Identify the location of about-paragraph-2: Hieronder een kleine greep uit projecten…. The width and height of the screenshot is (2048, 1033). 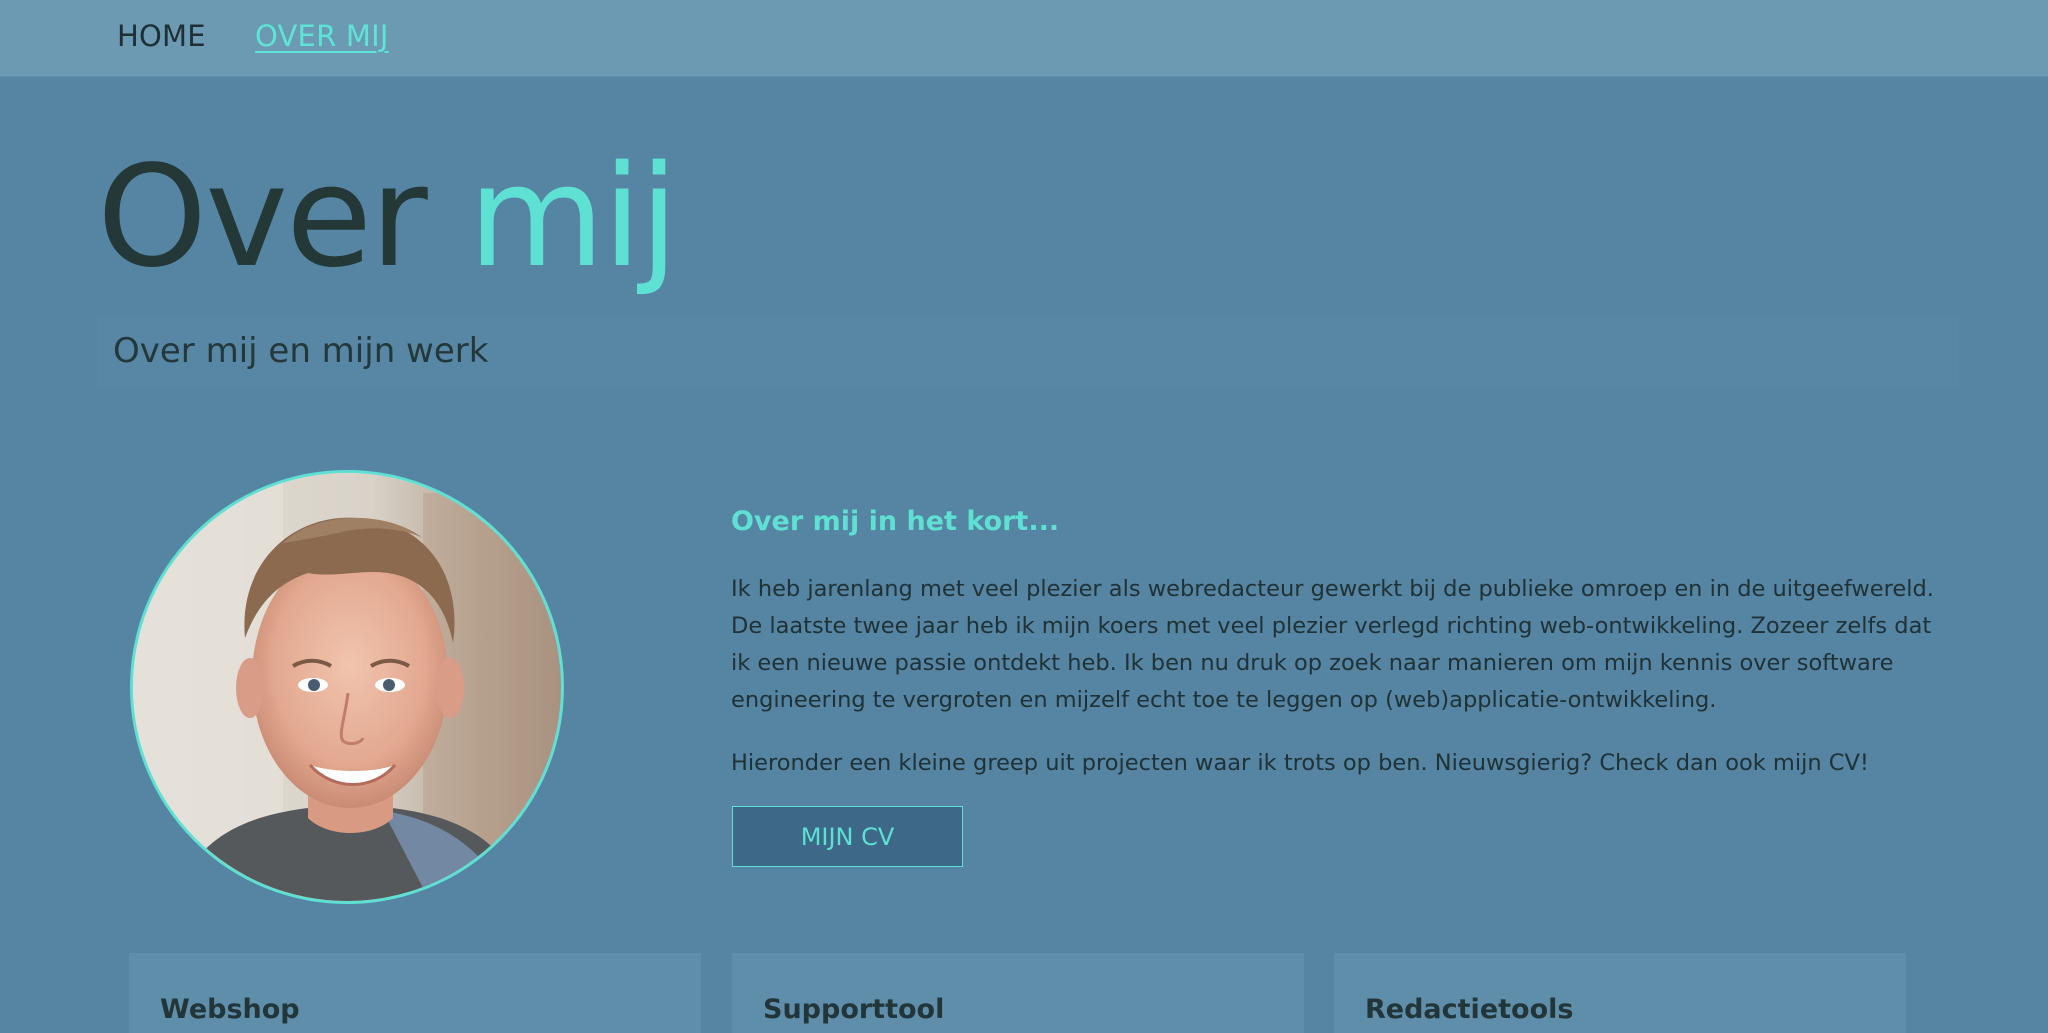
(1300, 763).